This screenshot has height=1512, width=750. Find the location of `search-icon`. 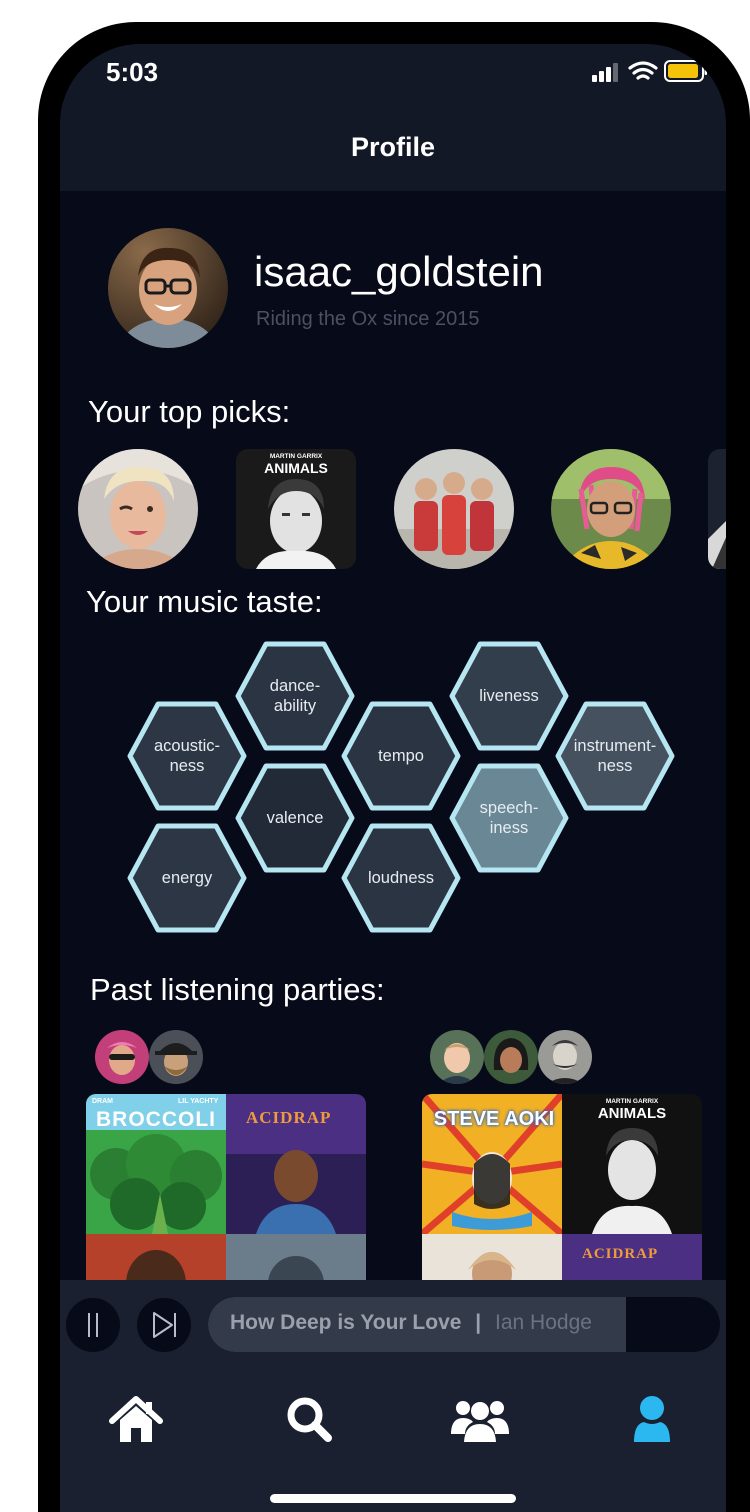

search-icon is located at coordinates (309, 1419).